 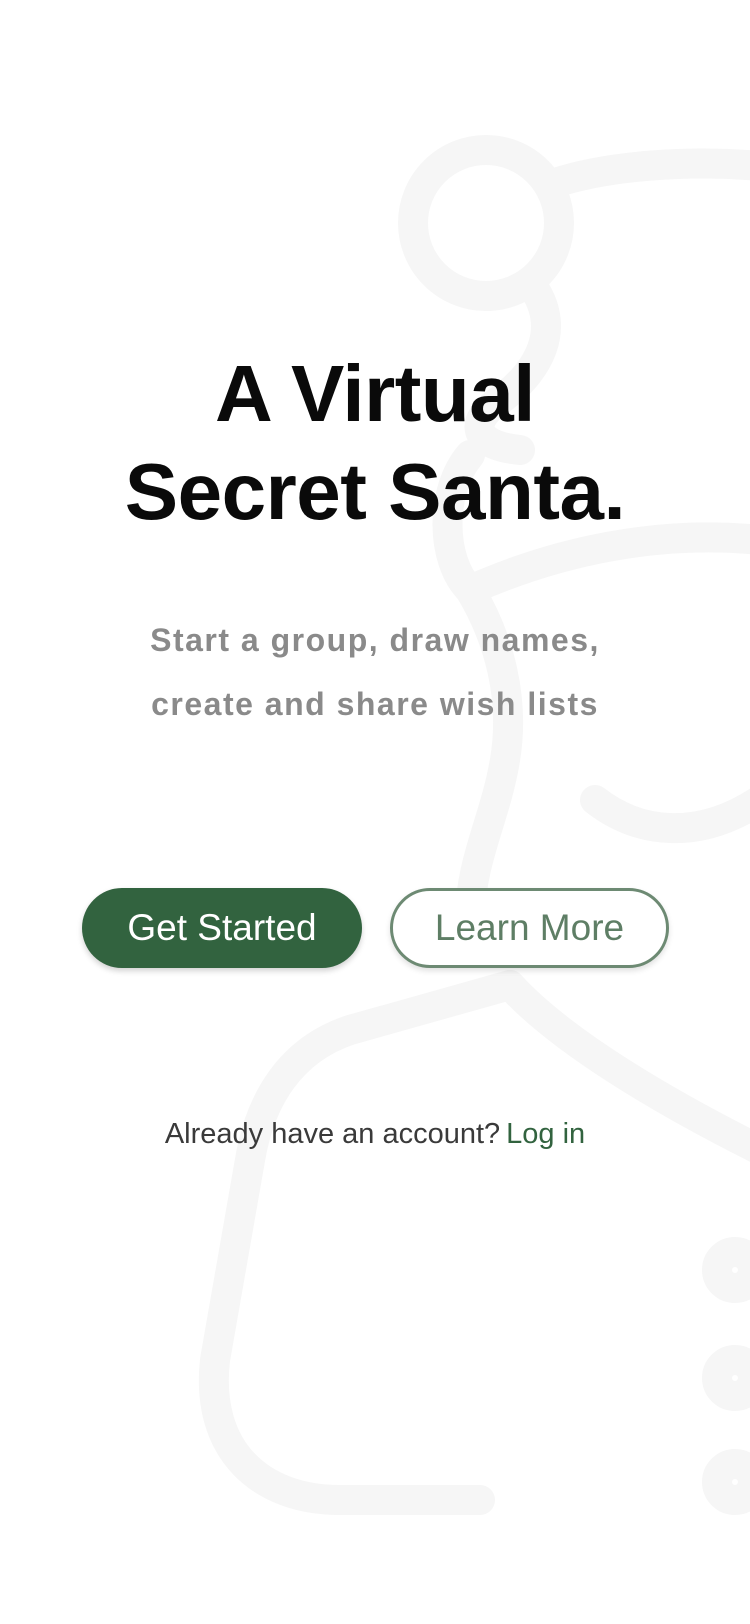 I want to click on login-row: Already have an account? Log in, so click(x=375, y=1134).